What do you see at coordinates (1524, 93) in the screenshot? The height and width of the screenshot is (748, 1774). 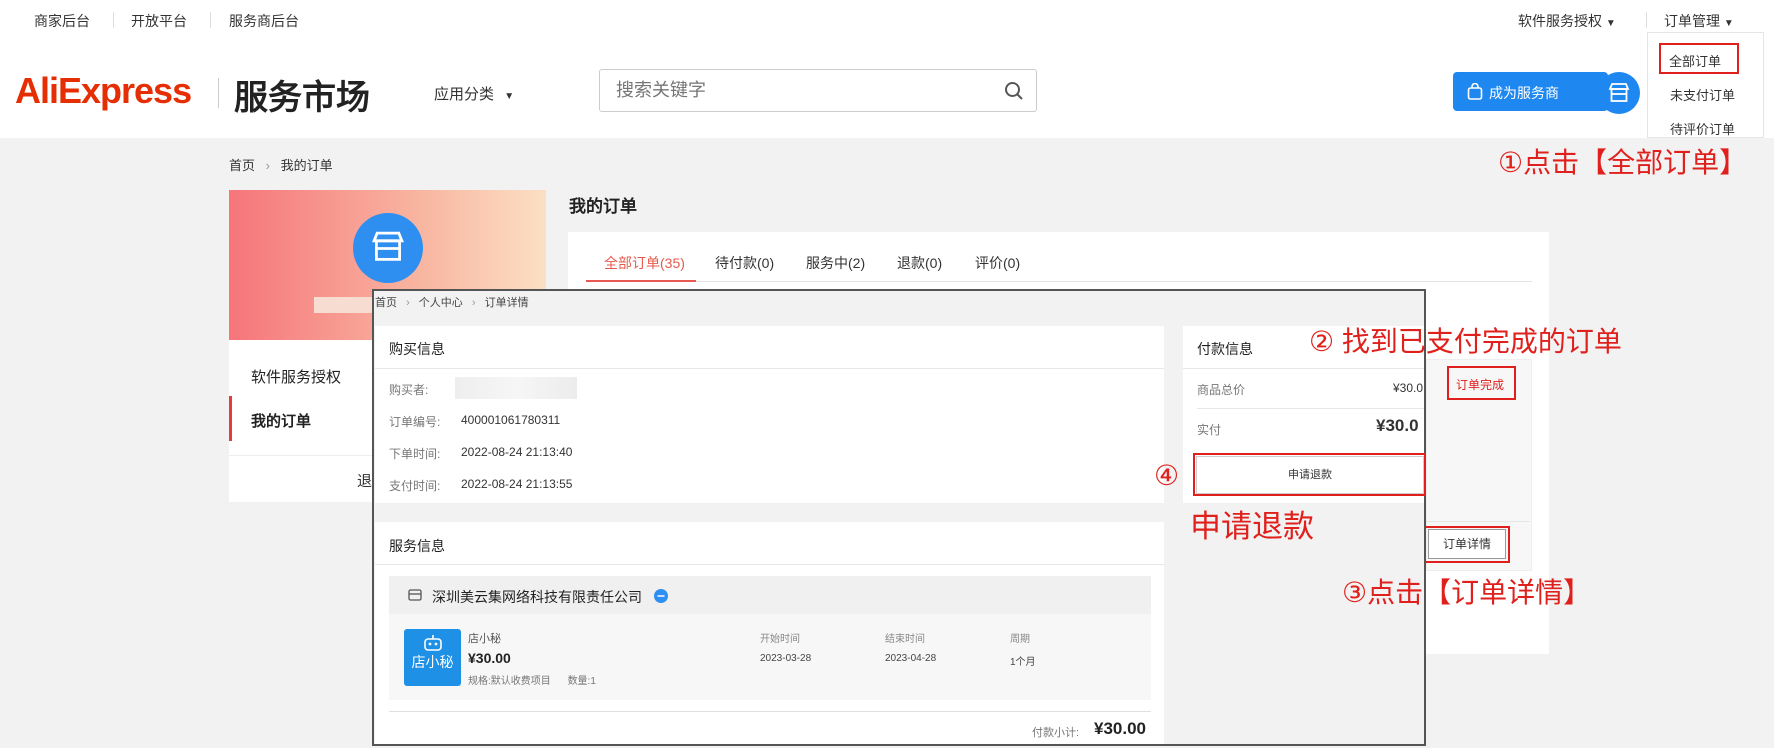 I see `become-provider-label: 成为服务商` at bounding box center [1524, 93].